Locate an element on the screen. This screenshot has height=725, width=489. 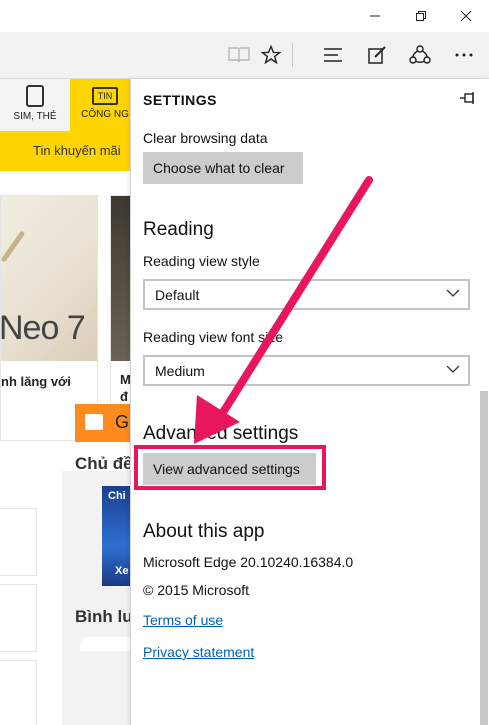
topic-heading: Chủ đề is located at coordinates (103, 463).